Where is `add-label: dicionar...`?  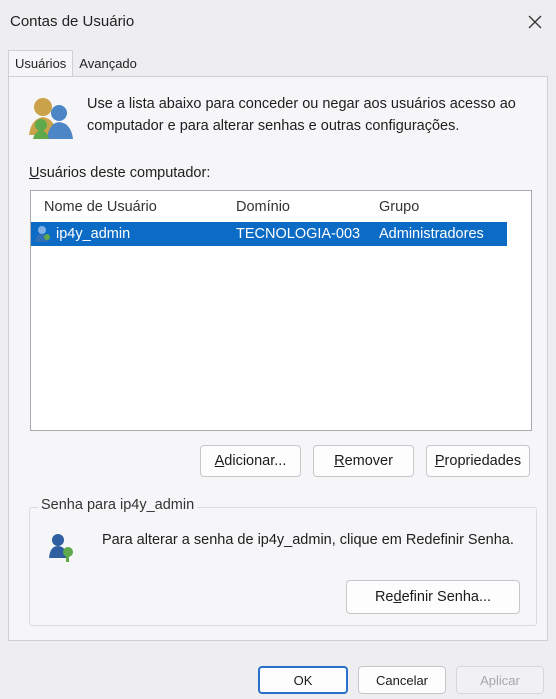
add-label: dicionar... is located at coordinates (255, 461).